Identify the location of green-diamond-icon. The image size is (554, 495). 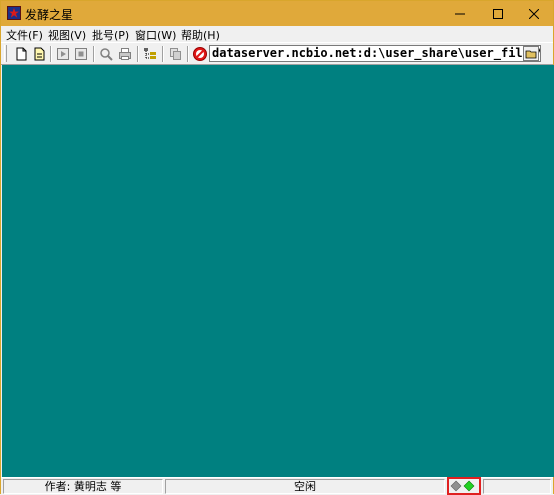
(469, 486).